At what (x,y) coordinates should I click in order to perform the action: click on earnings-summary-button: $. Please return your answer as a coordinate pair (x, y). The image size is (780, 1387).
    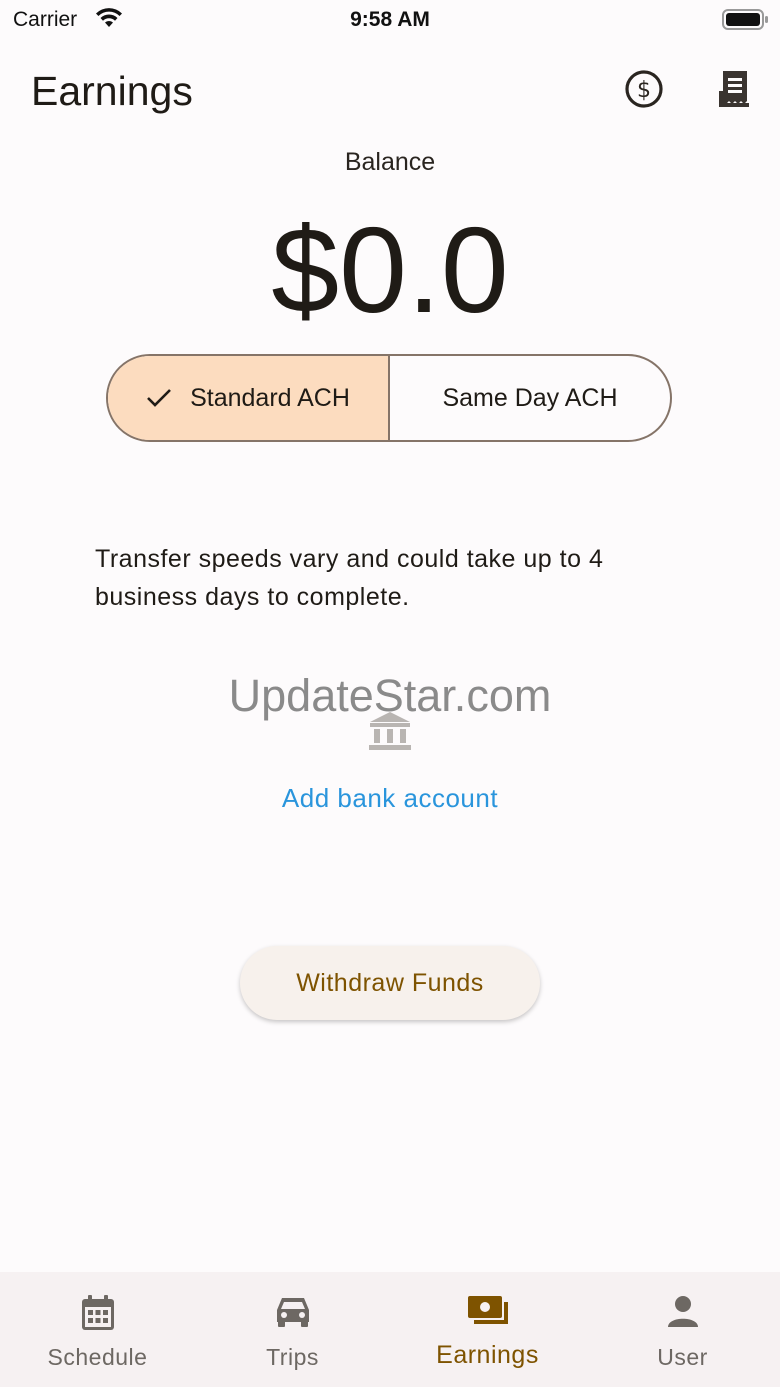
    Looking at the image, I should click on (644, 91).